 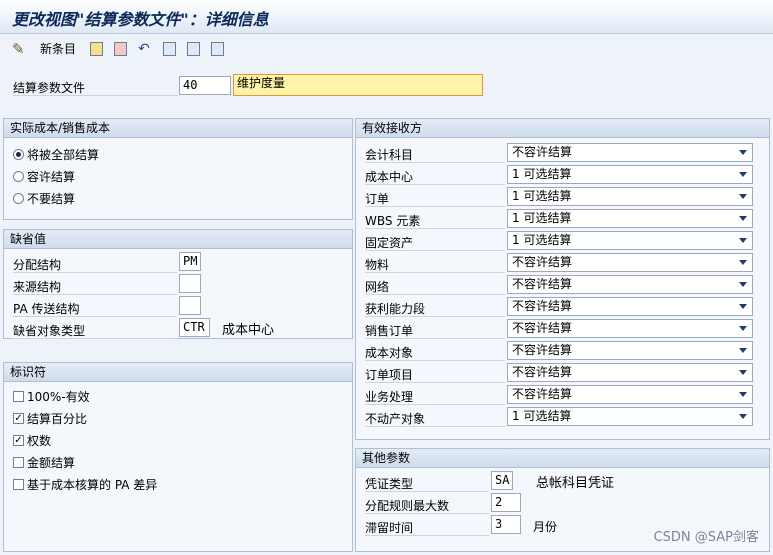 I want to click on valid-receivers-title: 有效接收方, so click(x=562, y=128).